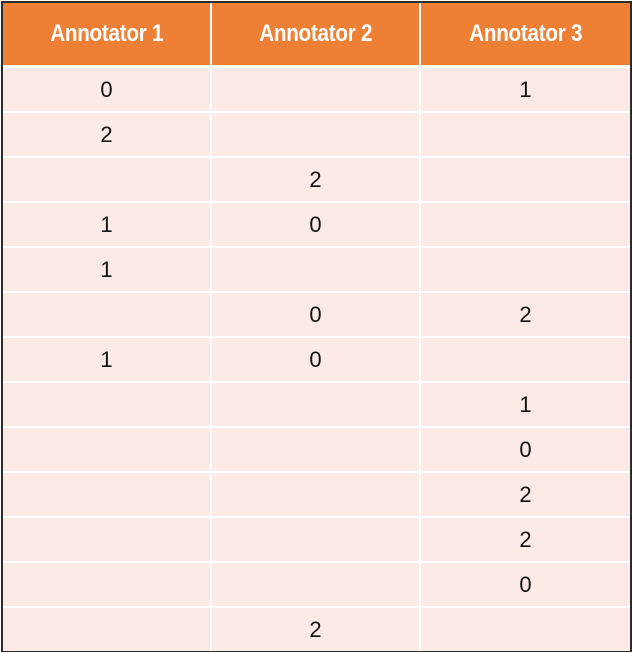 The width and height of the screenshot is (633, 653). I want to click on column-header-label: Annotator 1, so click(106, 33).